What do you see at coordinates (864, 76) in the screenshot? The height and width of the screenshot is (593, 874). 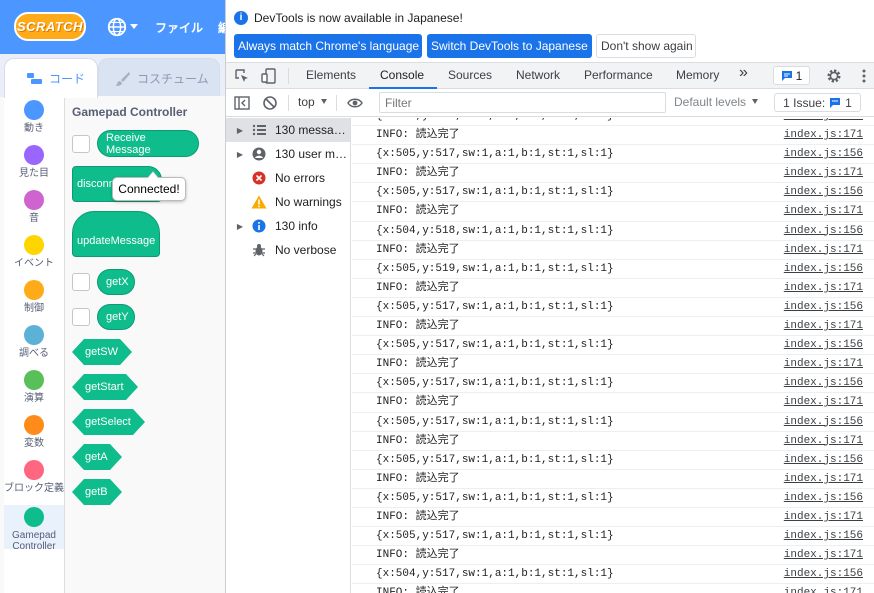 I see `kebab-menu-icon` at bounding box center [864, 76].